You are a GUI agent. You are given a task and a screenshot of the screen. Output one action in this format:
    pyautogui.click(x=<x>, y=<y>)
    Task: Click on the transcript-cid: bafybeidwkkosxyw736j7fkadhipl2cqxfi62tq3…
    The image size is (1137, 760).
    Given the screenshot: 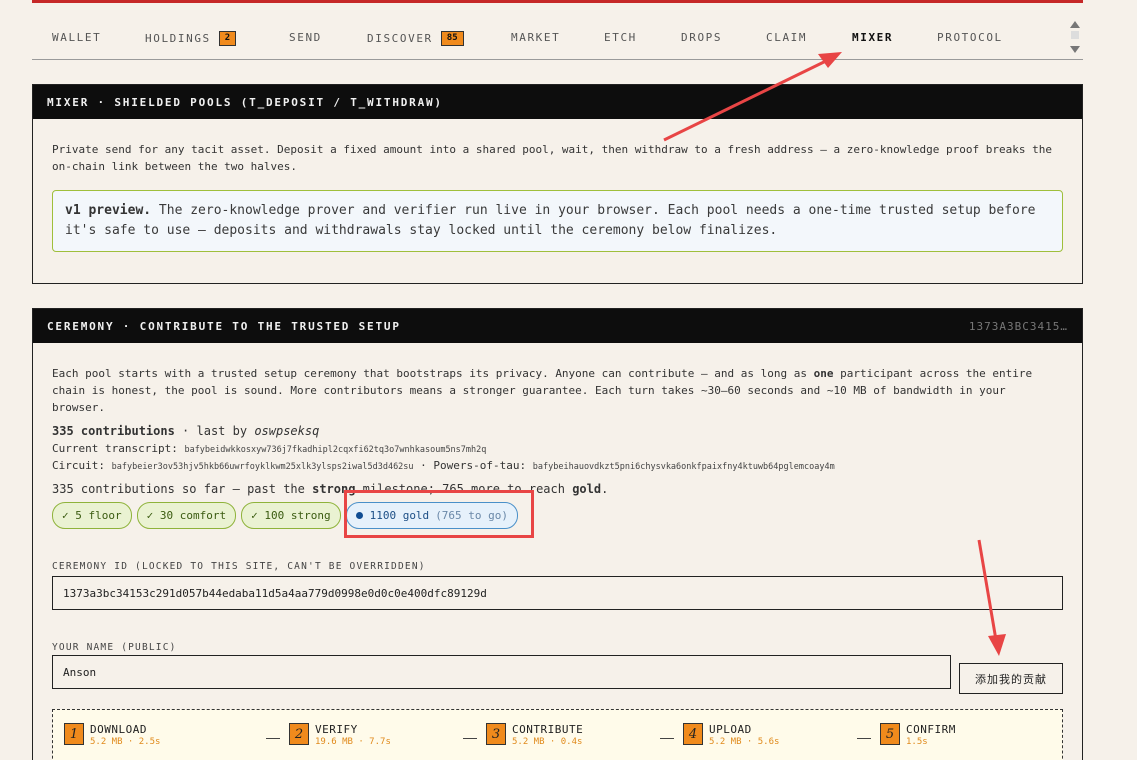 What is the action you would take?
    pyautogui.click(x=335, y=450)
    